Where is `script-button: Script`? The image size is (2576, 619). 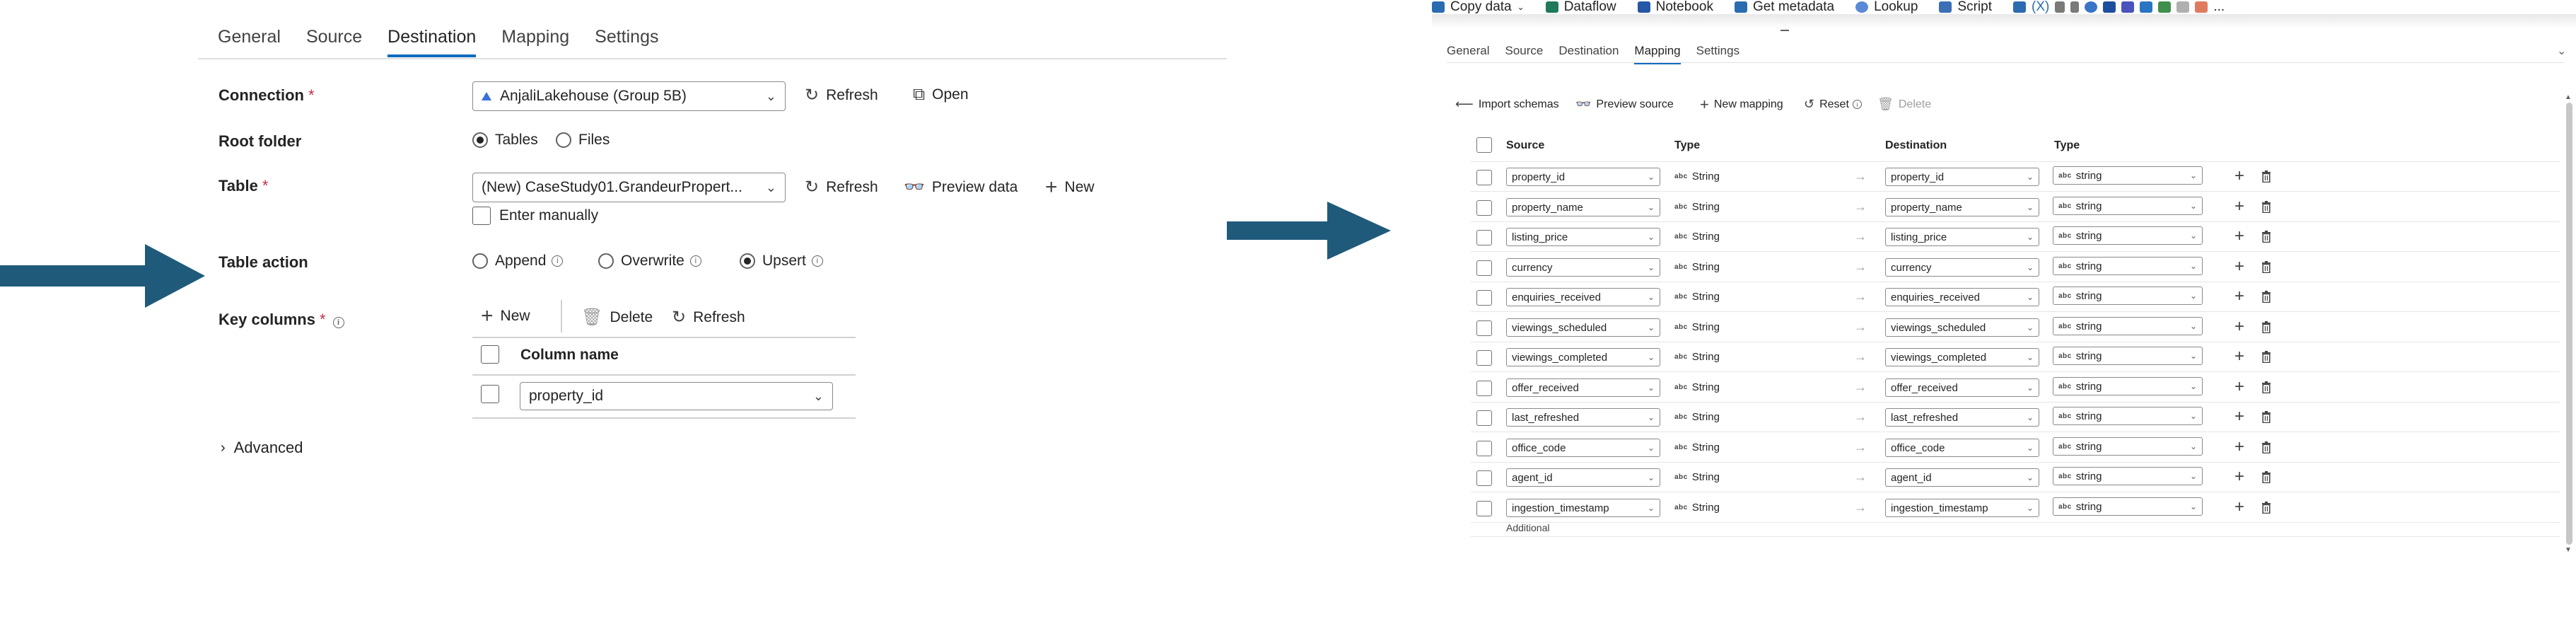 script-button: Script is located at coordinates (1965, 7).